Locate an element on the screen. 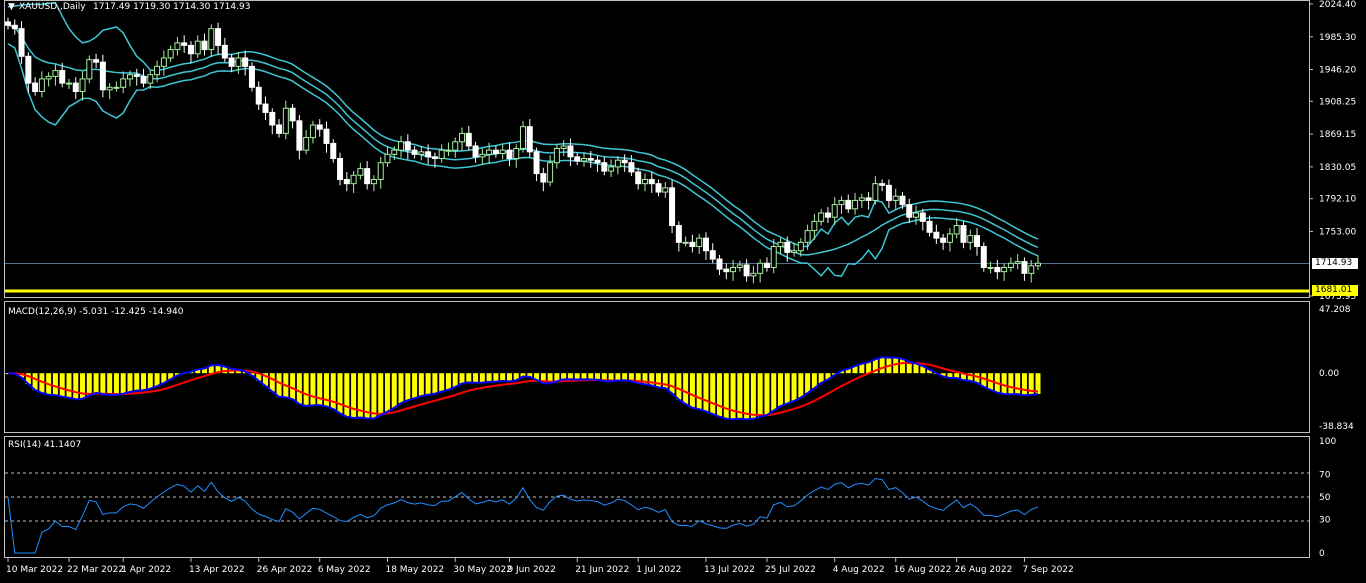 The width and height of the screenshot is (1366, 583). macd-panel is located at coordinates (523, 388).